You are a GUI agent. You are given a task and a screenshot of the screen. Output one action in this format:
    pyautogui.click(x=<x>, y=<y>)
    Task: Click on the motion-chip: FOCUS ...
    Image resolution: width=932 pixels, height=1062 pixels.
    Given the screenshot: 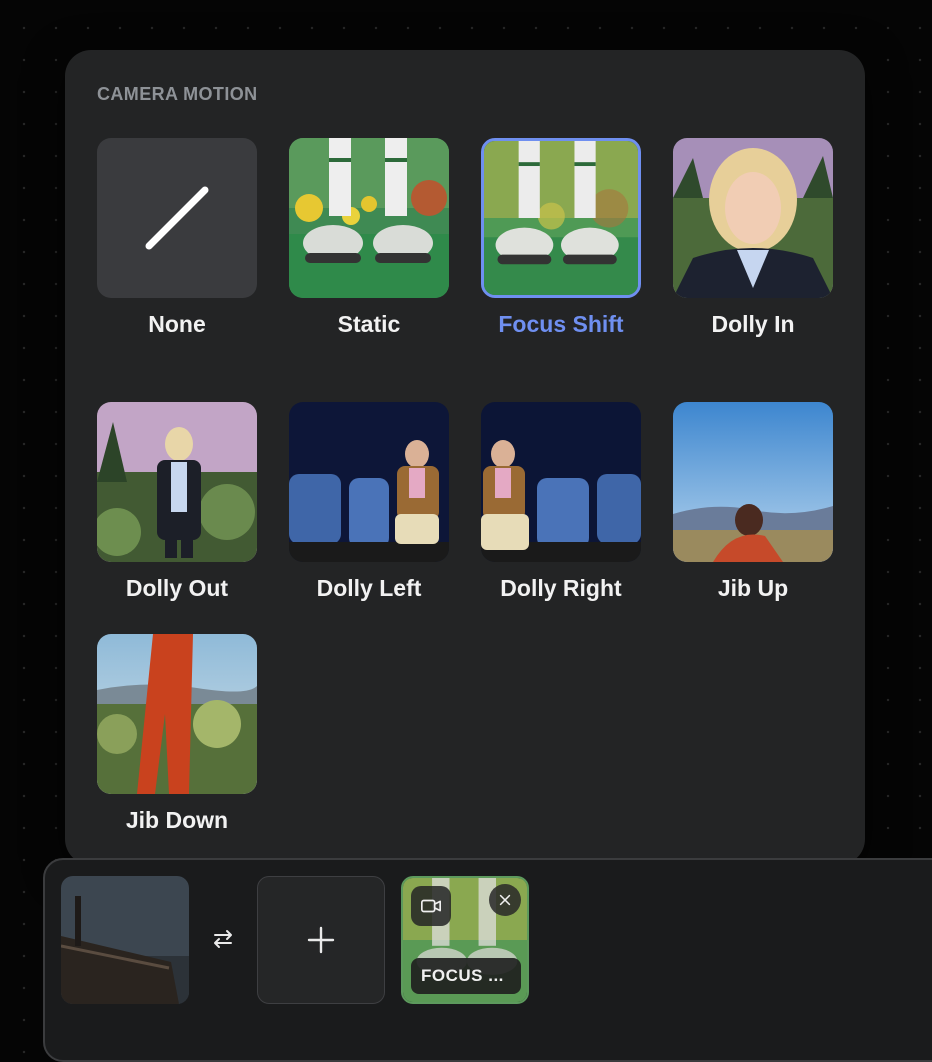 What is the action you would take?
    pyautogui.click(x=466, y=976)
    